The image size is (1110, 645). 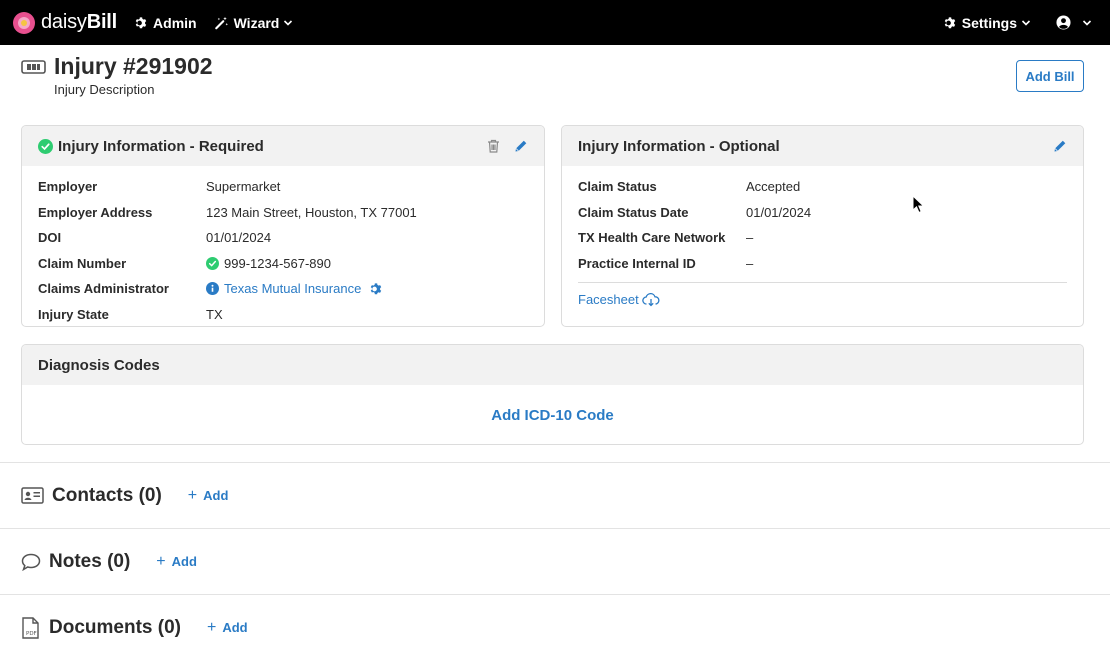 I want to click on claims-administrator-link: Texas Mutual Insurance, so click(x=292, y=288).